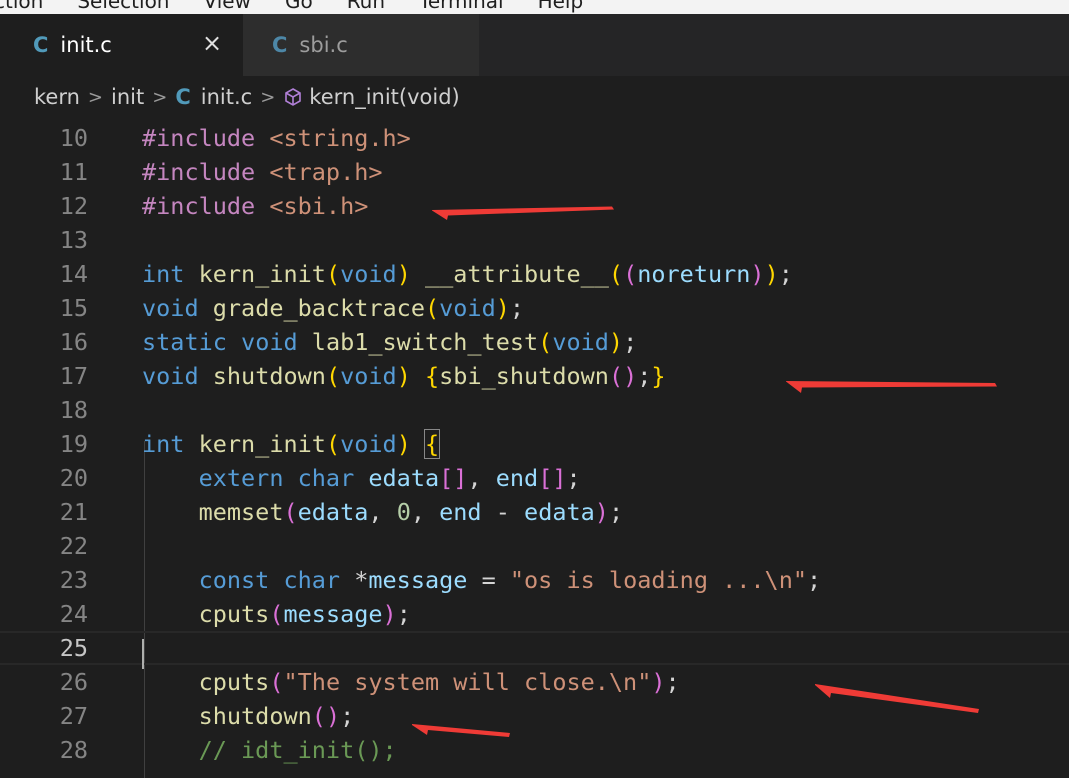 The image size is (1069, 778). What do you see at coordinates (461, 6) in the screenshot?
I see `menu-item: Terminal` at bounding box center [461, 6].